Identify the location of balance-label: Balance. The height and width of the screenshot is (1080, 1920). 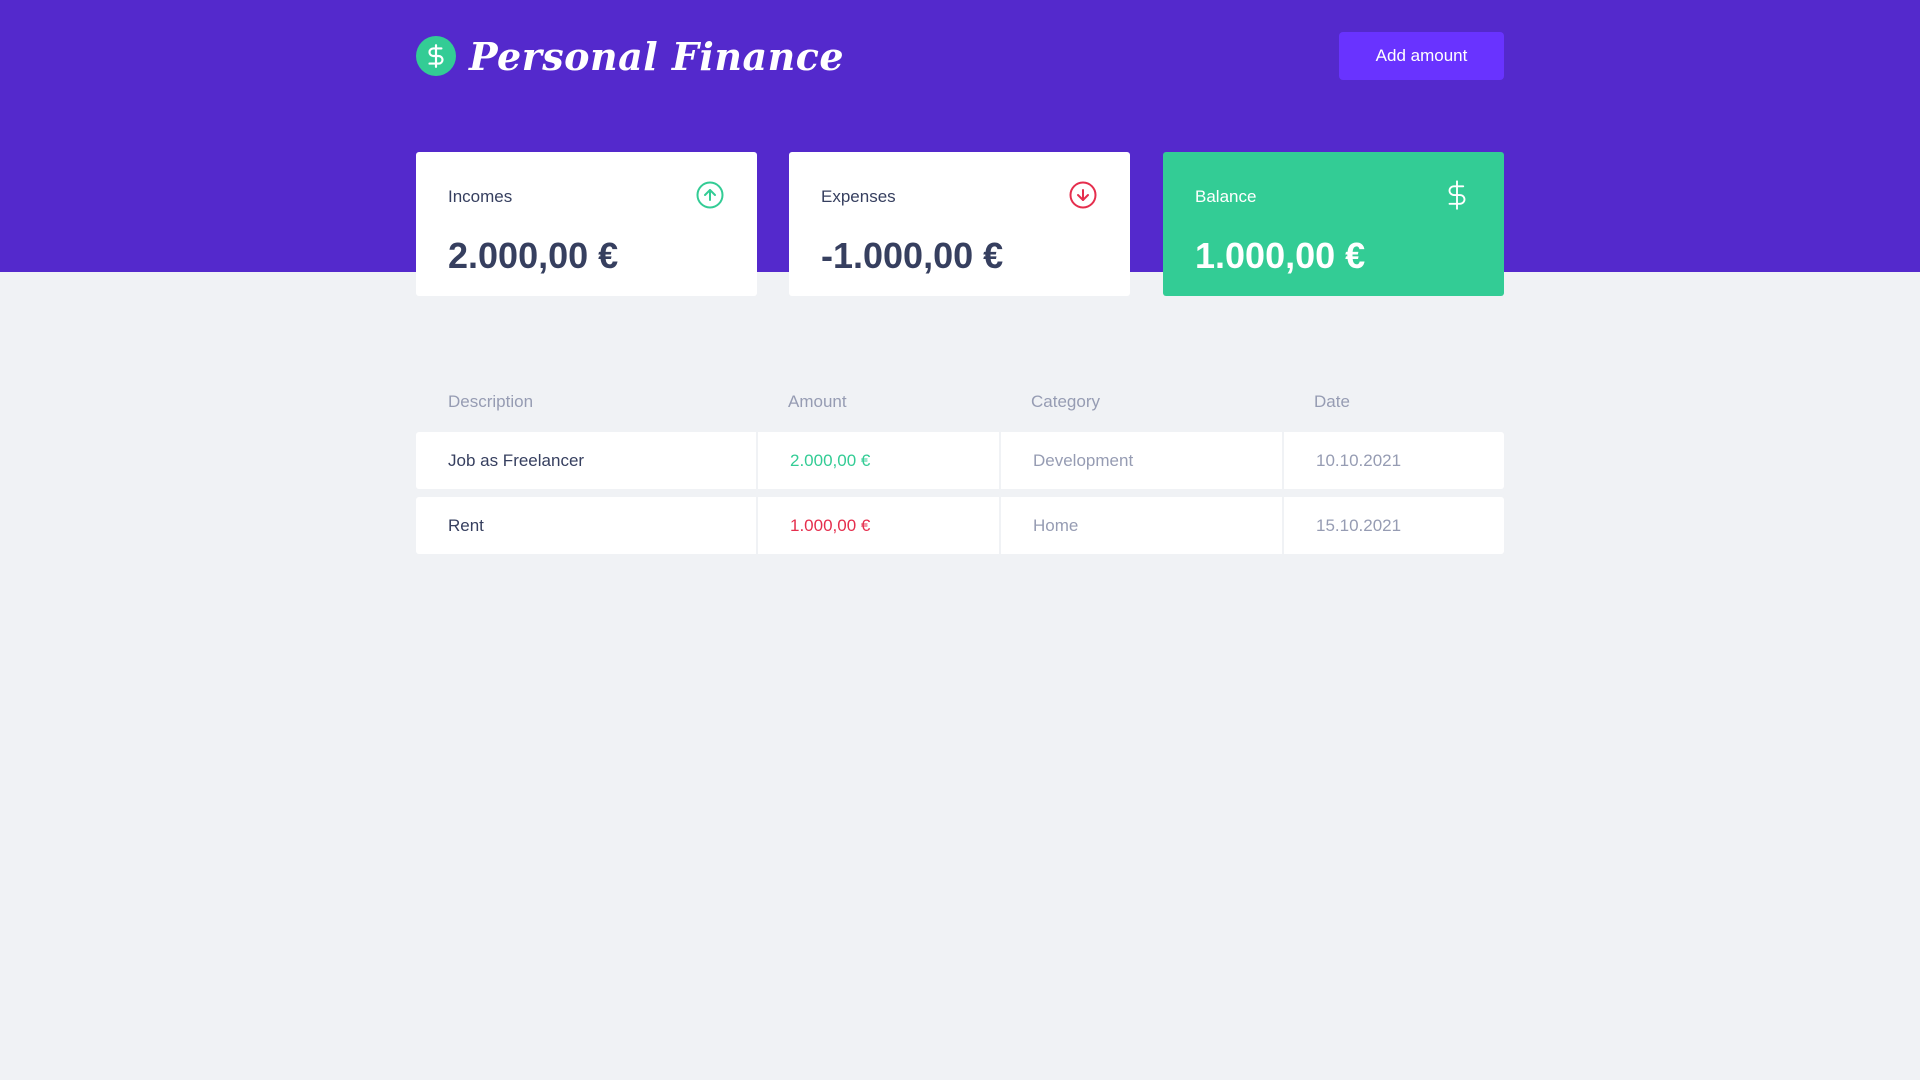
(1226, 196).